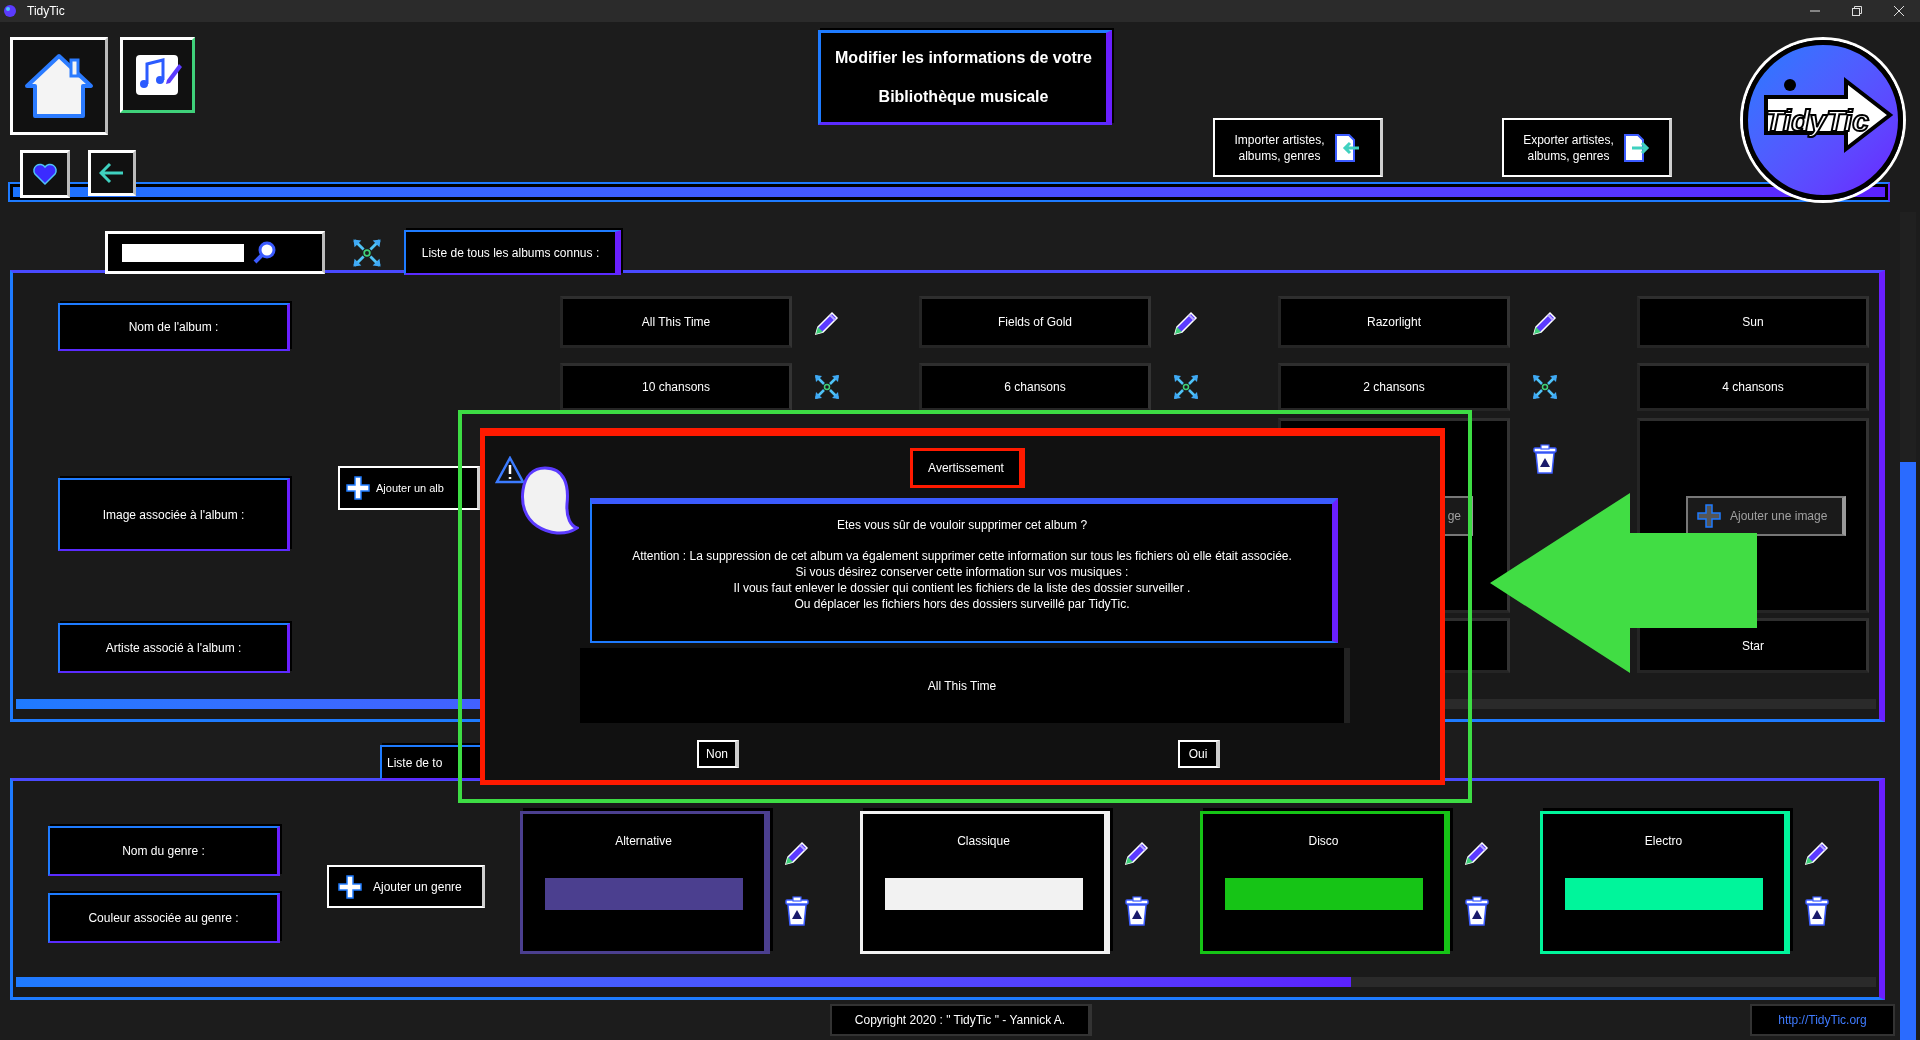 The height and width of the screenshot is (1040, 1920). Describe the element at coordinates (1035, 387) in the screenshot. I see `song-count: 6 chansons` at that location.